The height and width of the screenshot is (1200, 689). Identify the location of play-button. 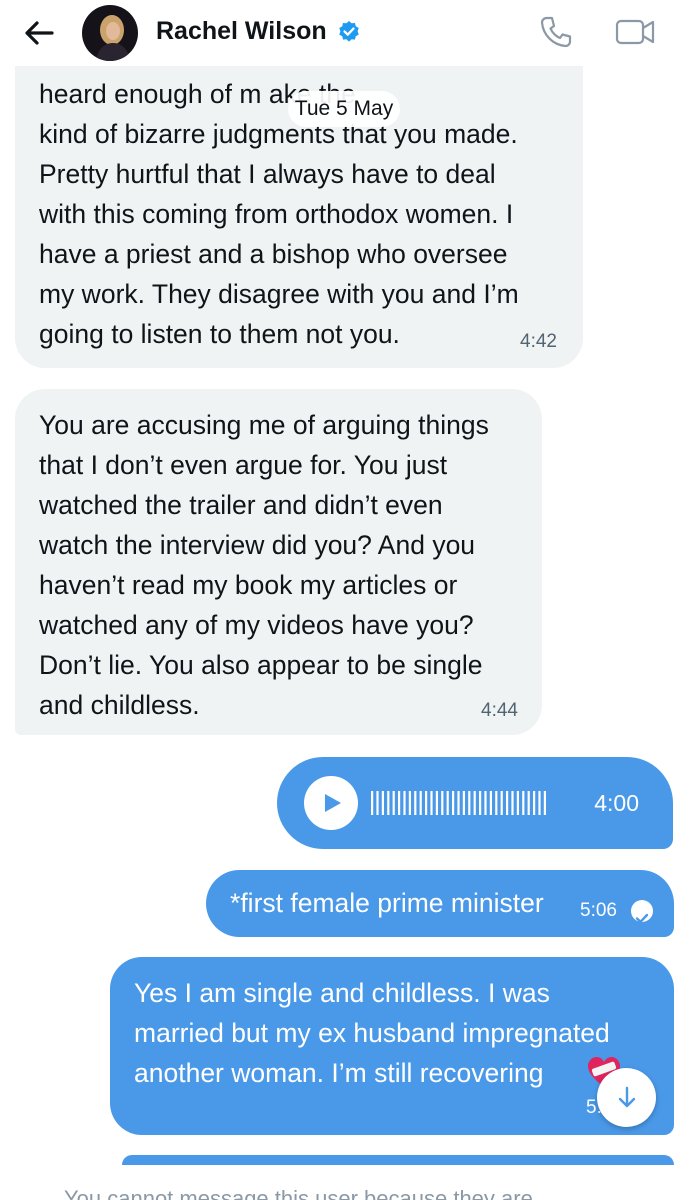
(331, 803).